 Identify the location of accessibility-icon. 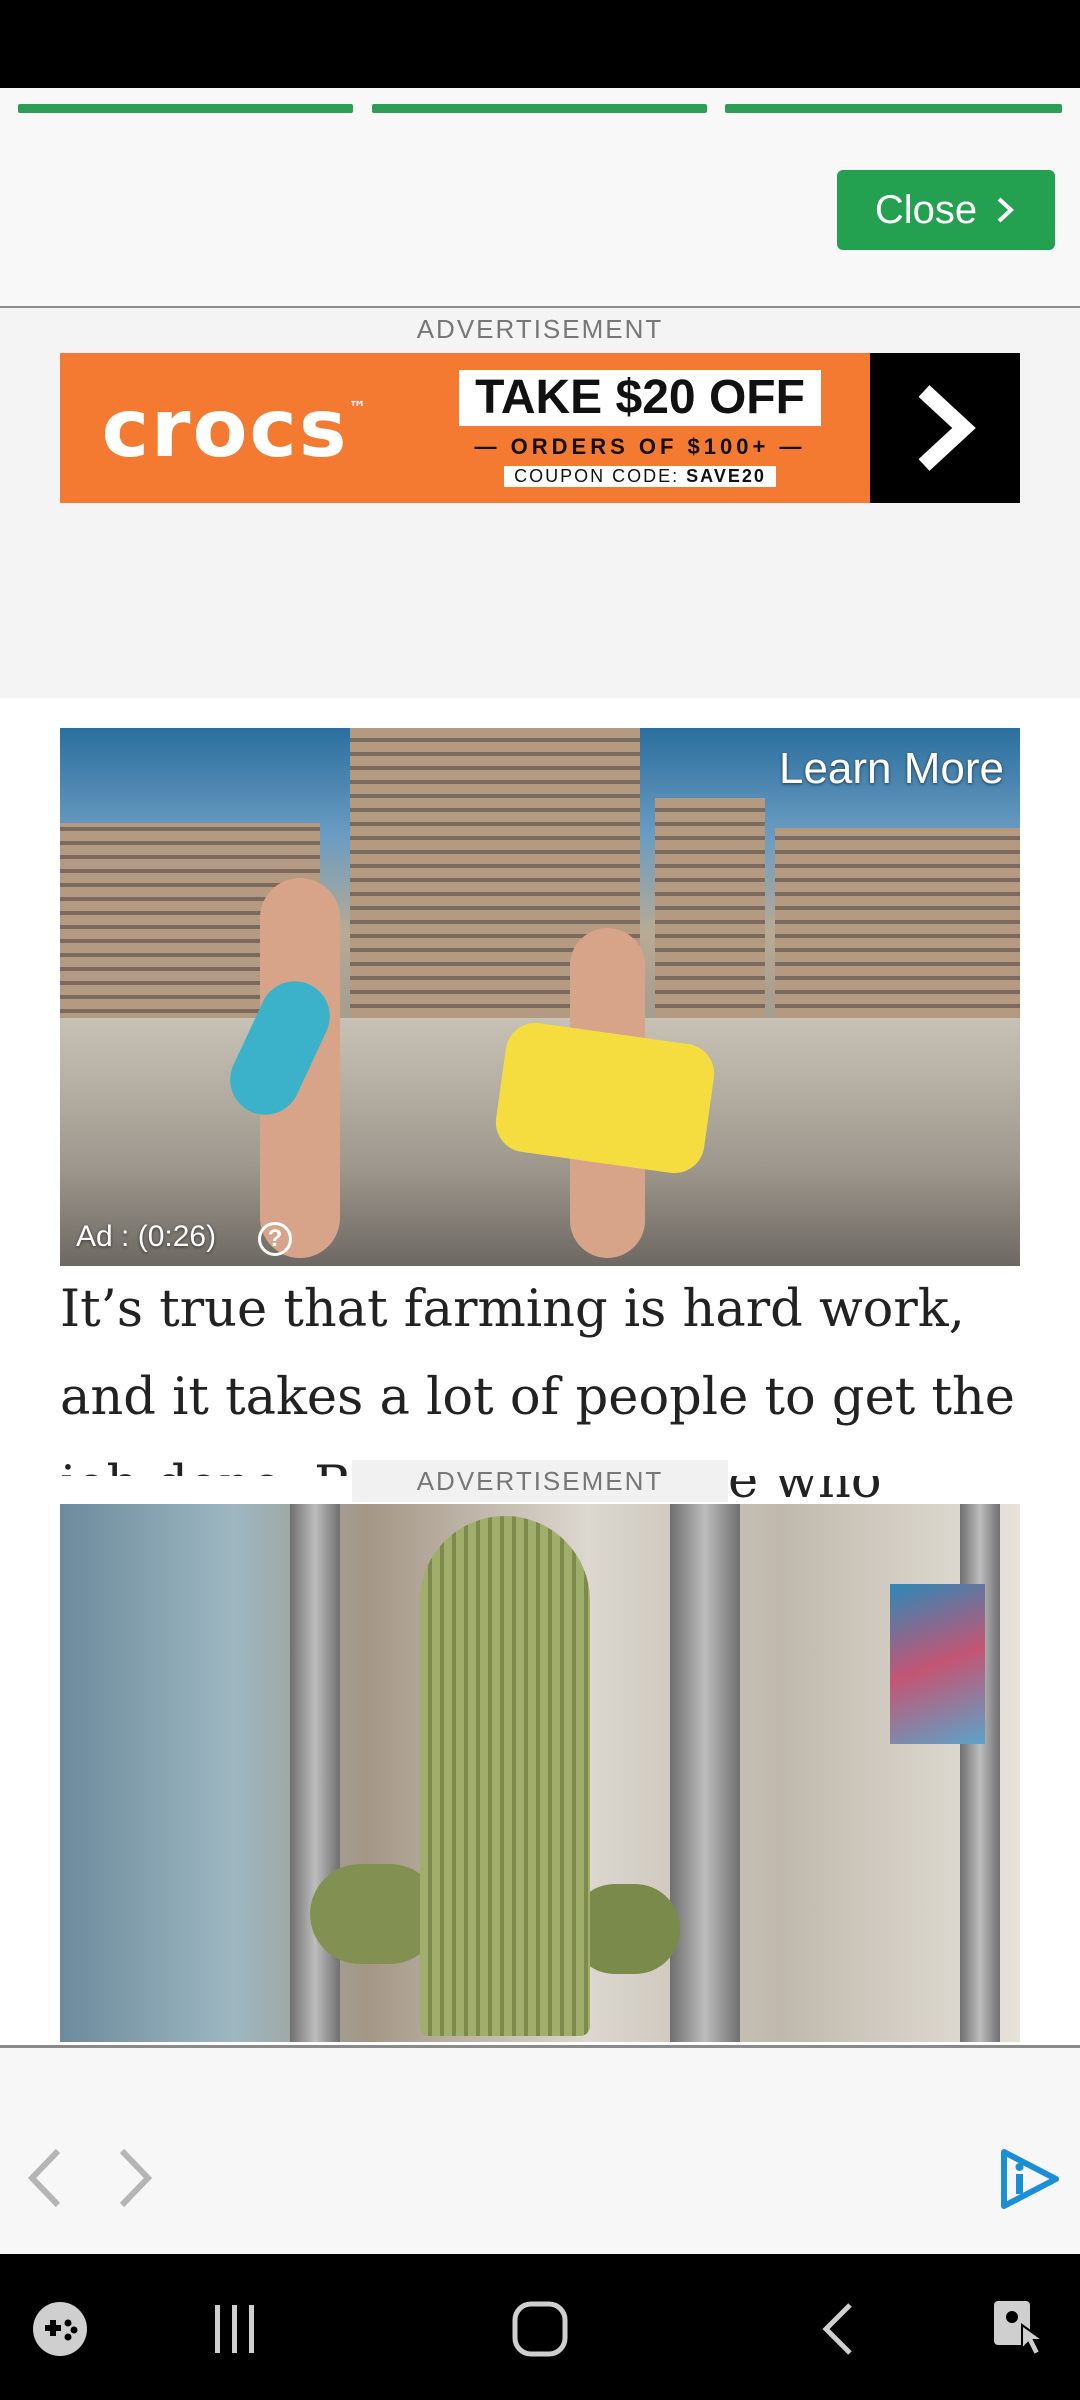
(1020, 2329).